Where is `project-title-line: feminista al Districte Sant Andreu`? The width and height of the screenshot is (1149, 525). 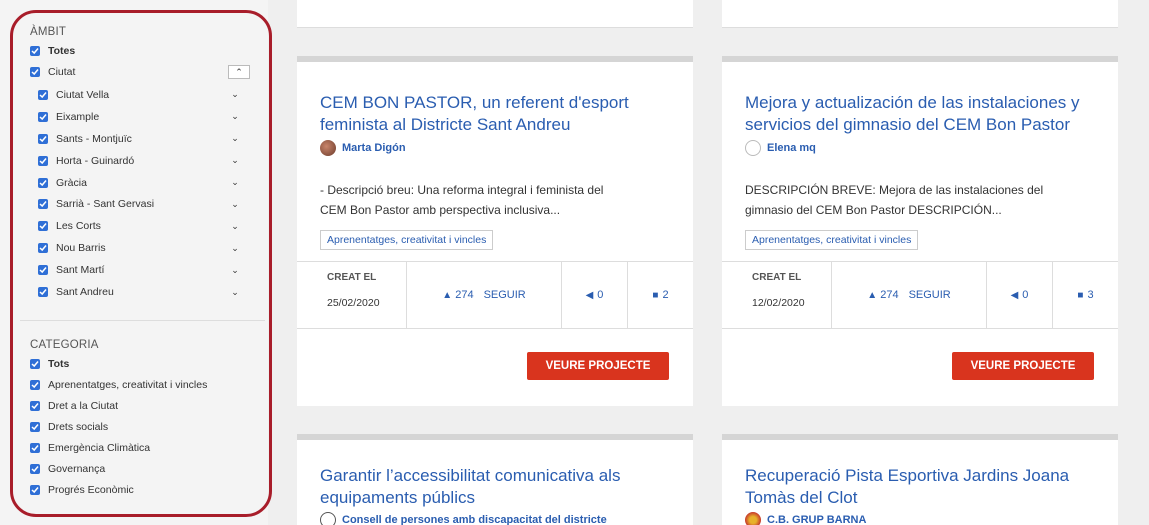 project-title-line: feminista al Districte Sant Andreu is located at coordinates (474, 125).